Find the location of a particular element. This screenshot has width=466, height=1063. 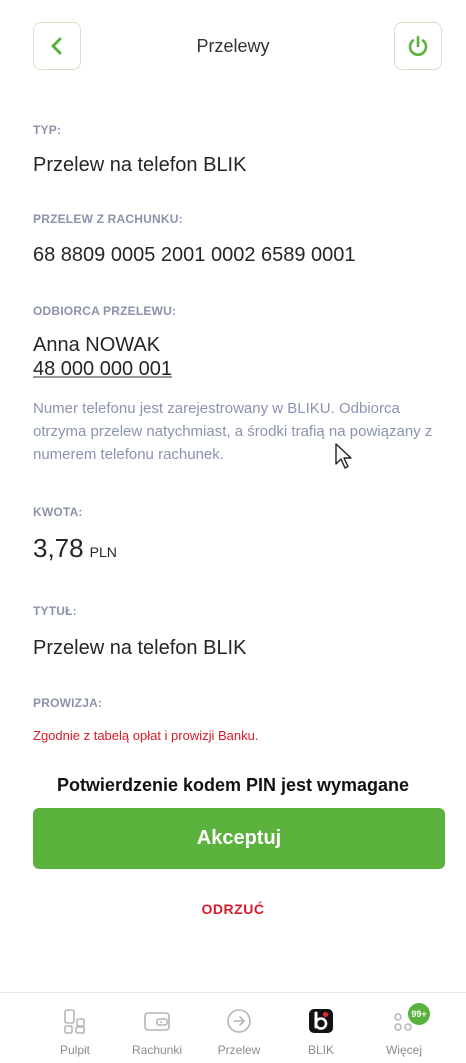

tab-label: Więcej is located at coordinates (403, 1050).